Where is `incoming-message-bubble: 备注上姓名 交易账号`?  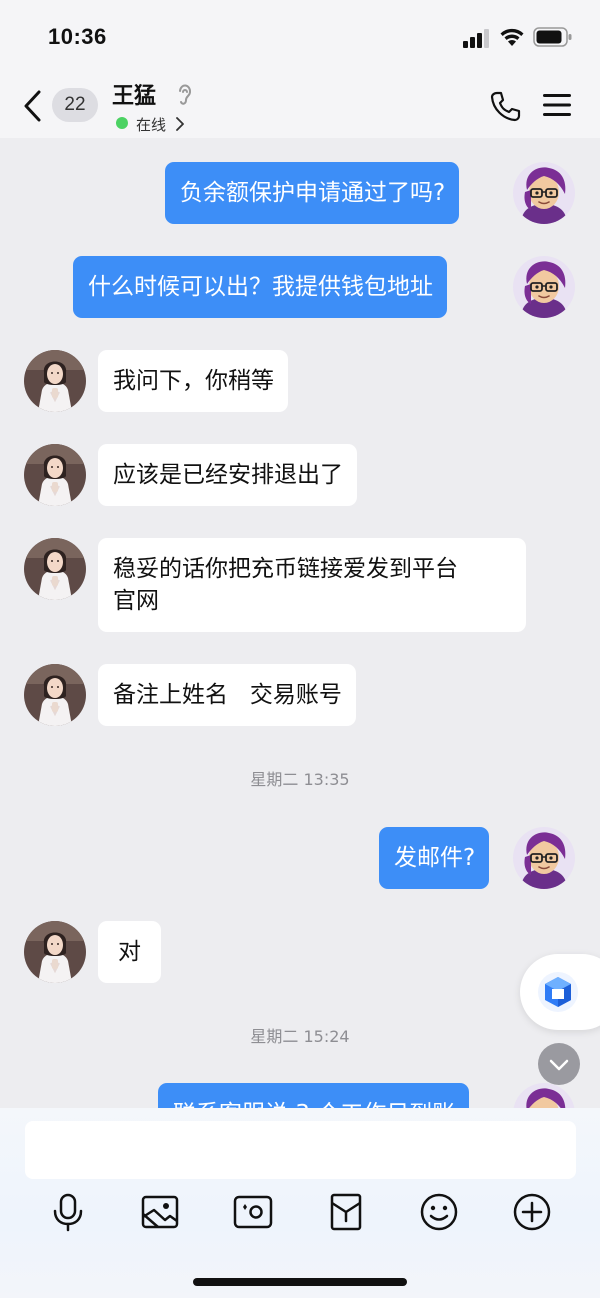 incoming-message-bubble: 备注上姓名 交易账号 is located at coordinates (227, 695).